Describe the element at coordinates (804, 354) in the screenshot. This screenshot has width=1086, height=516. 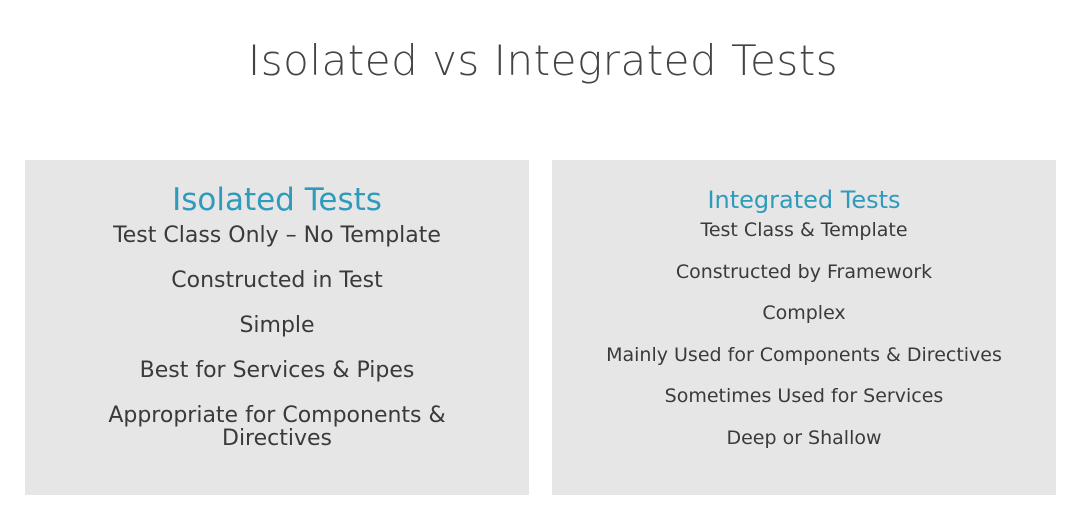
I see `list-item: Mainly Used for Components & Directives` at that location.